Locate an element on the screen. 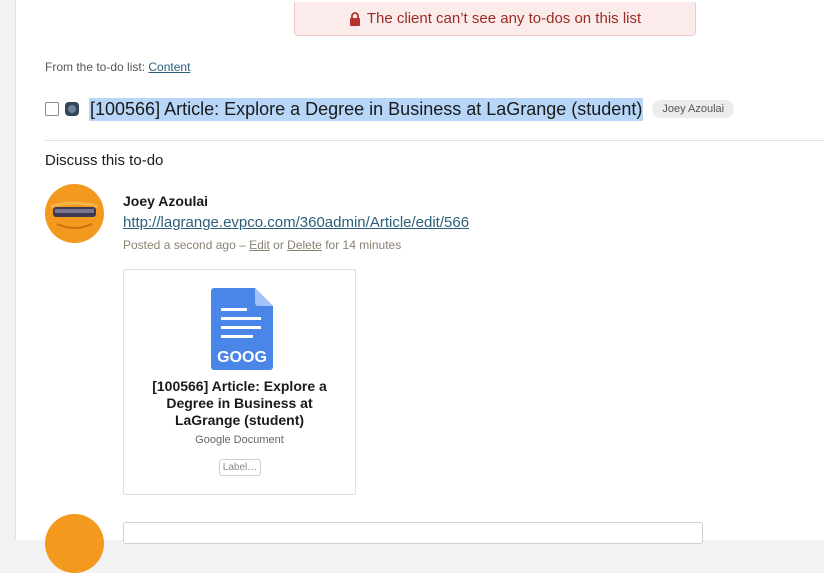  todo-list-link: Content is located at coordinates (169, 67).